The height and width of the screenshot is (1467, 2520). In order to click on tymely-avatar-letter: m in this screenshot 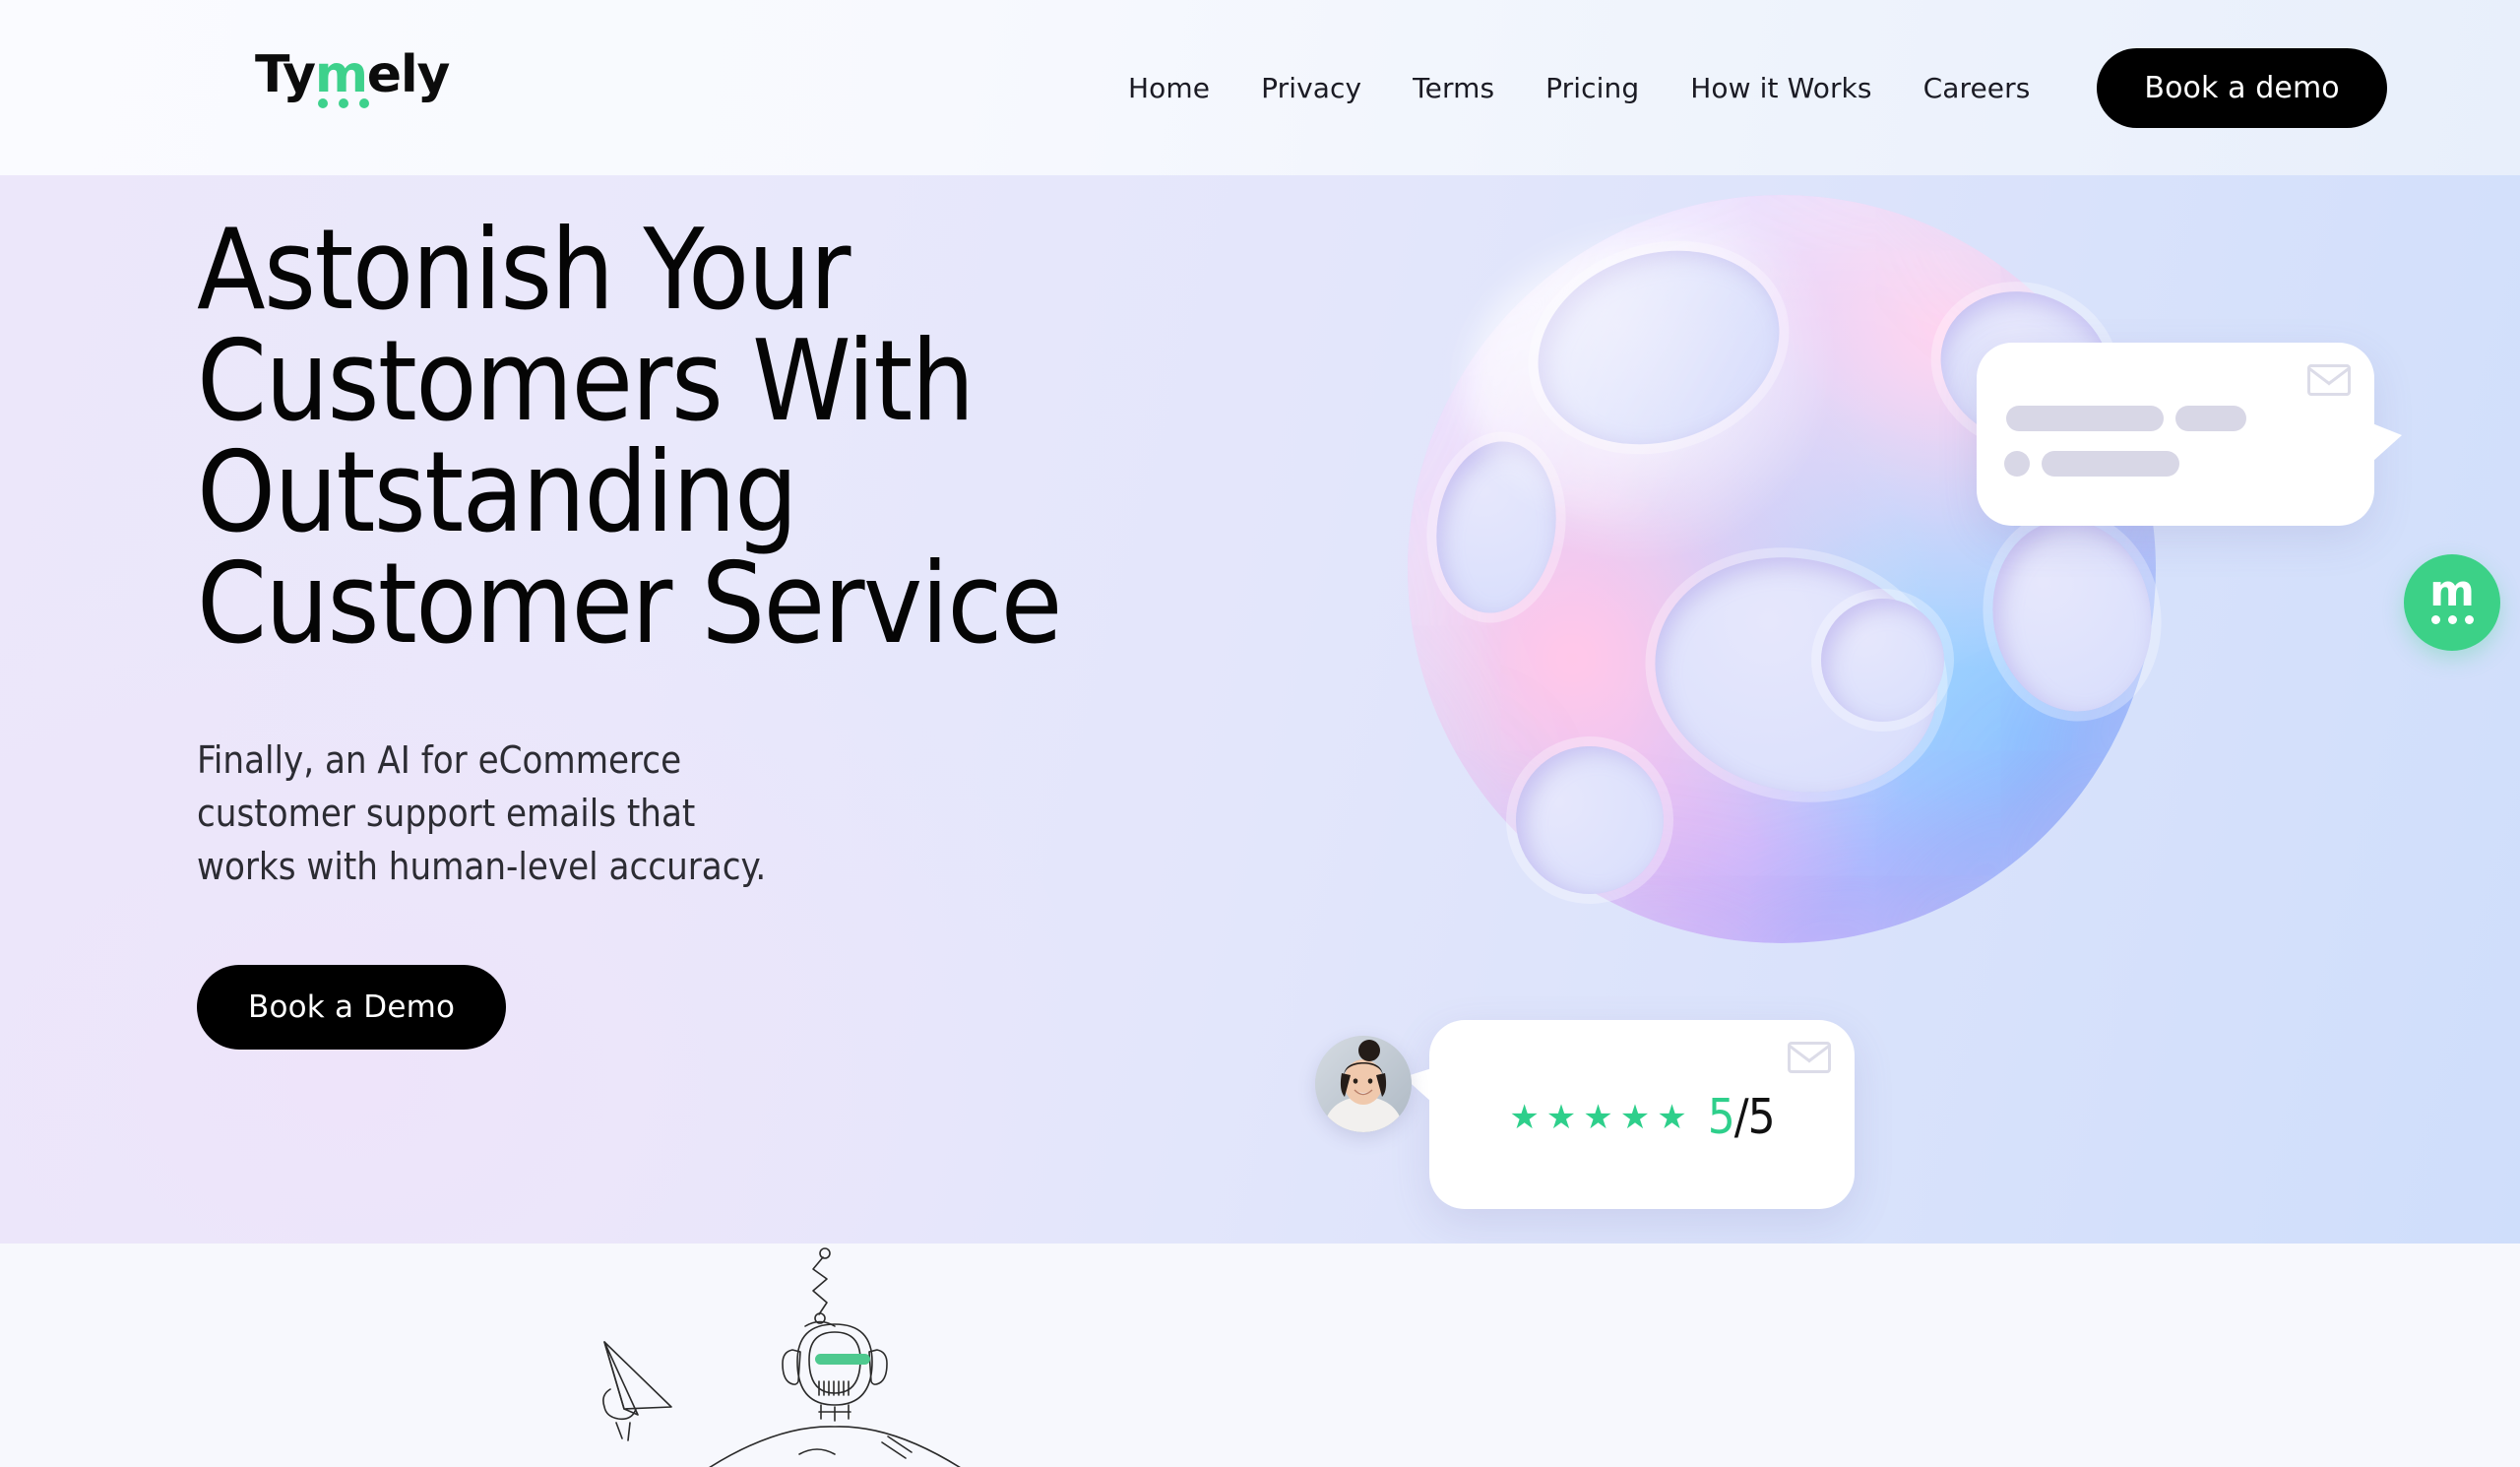, I will do `click(2452, 591)`.